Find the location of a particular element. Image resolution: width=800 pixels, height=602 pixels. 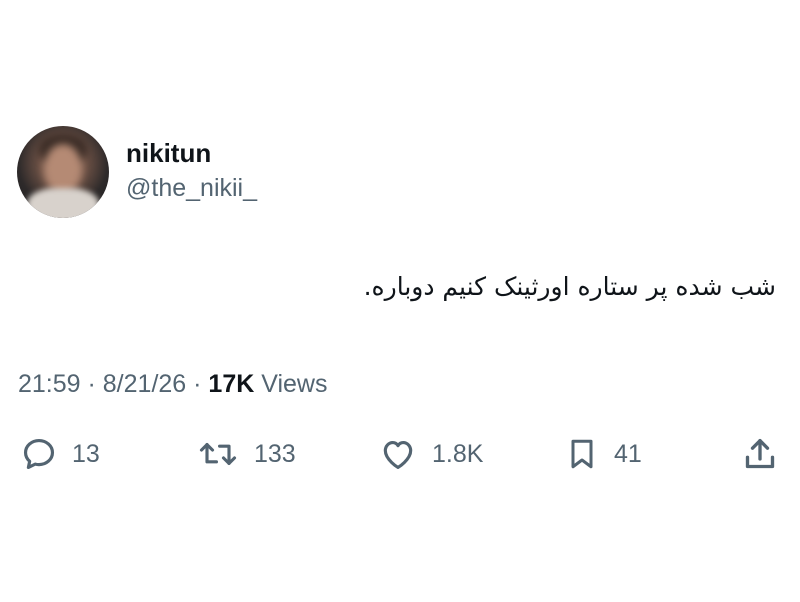

tweet-text: شب شده پر ستاره اورثینک کنیم دوباره. is located at coordinates (569, 286).